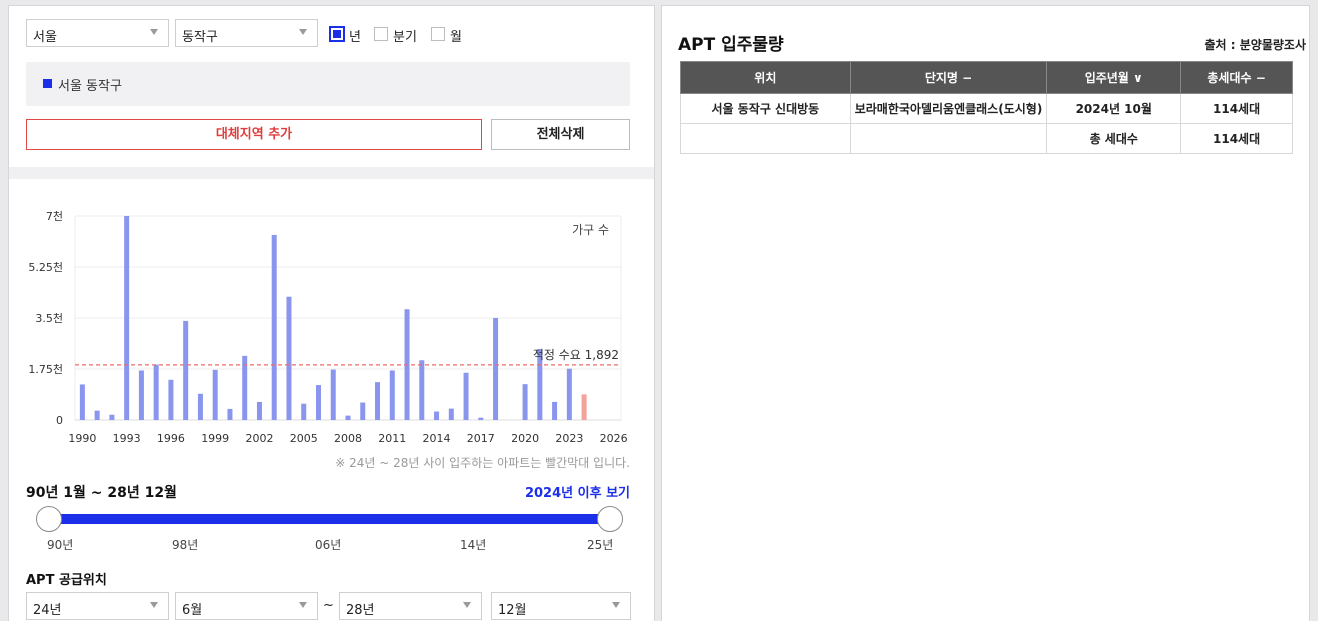 Image resolution: width=1318 pixels, height=621 pixels. I want to click on cell-complex, so click(948, 138).